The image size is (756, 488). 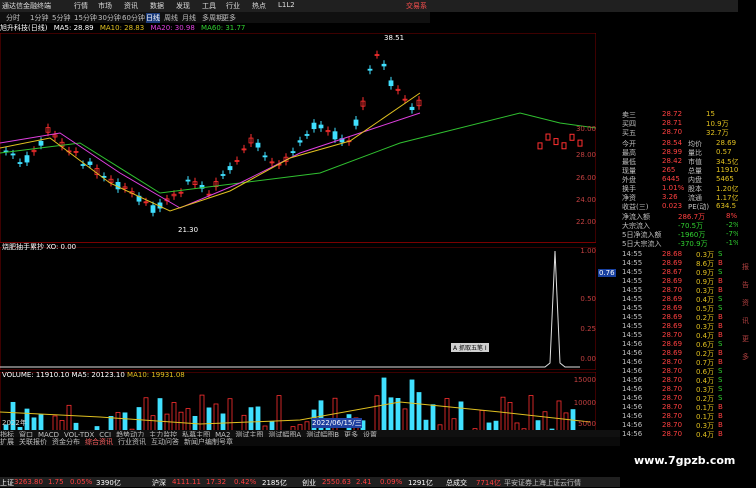 What do you see at coordinates (81, 6) in the screenshot?
I see `menu-item-quotes: 行情` at bounding box center [81, 6].